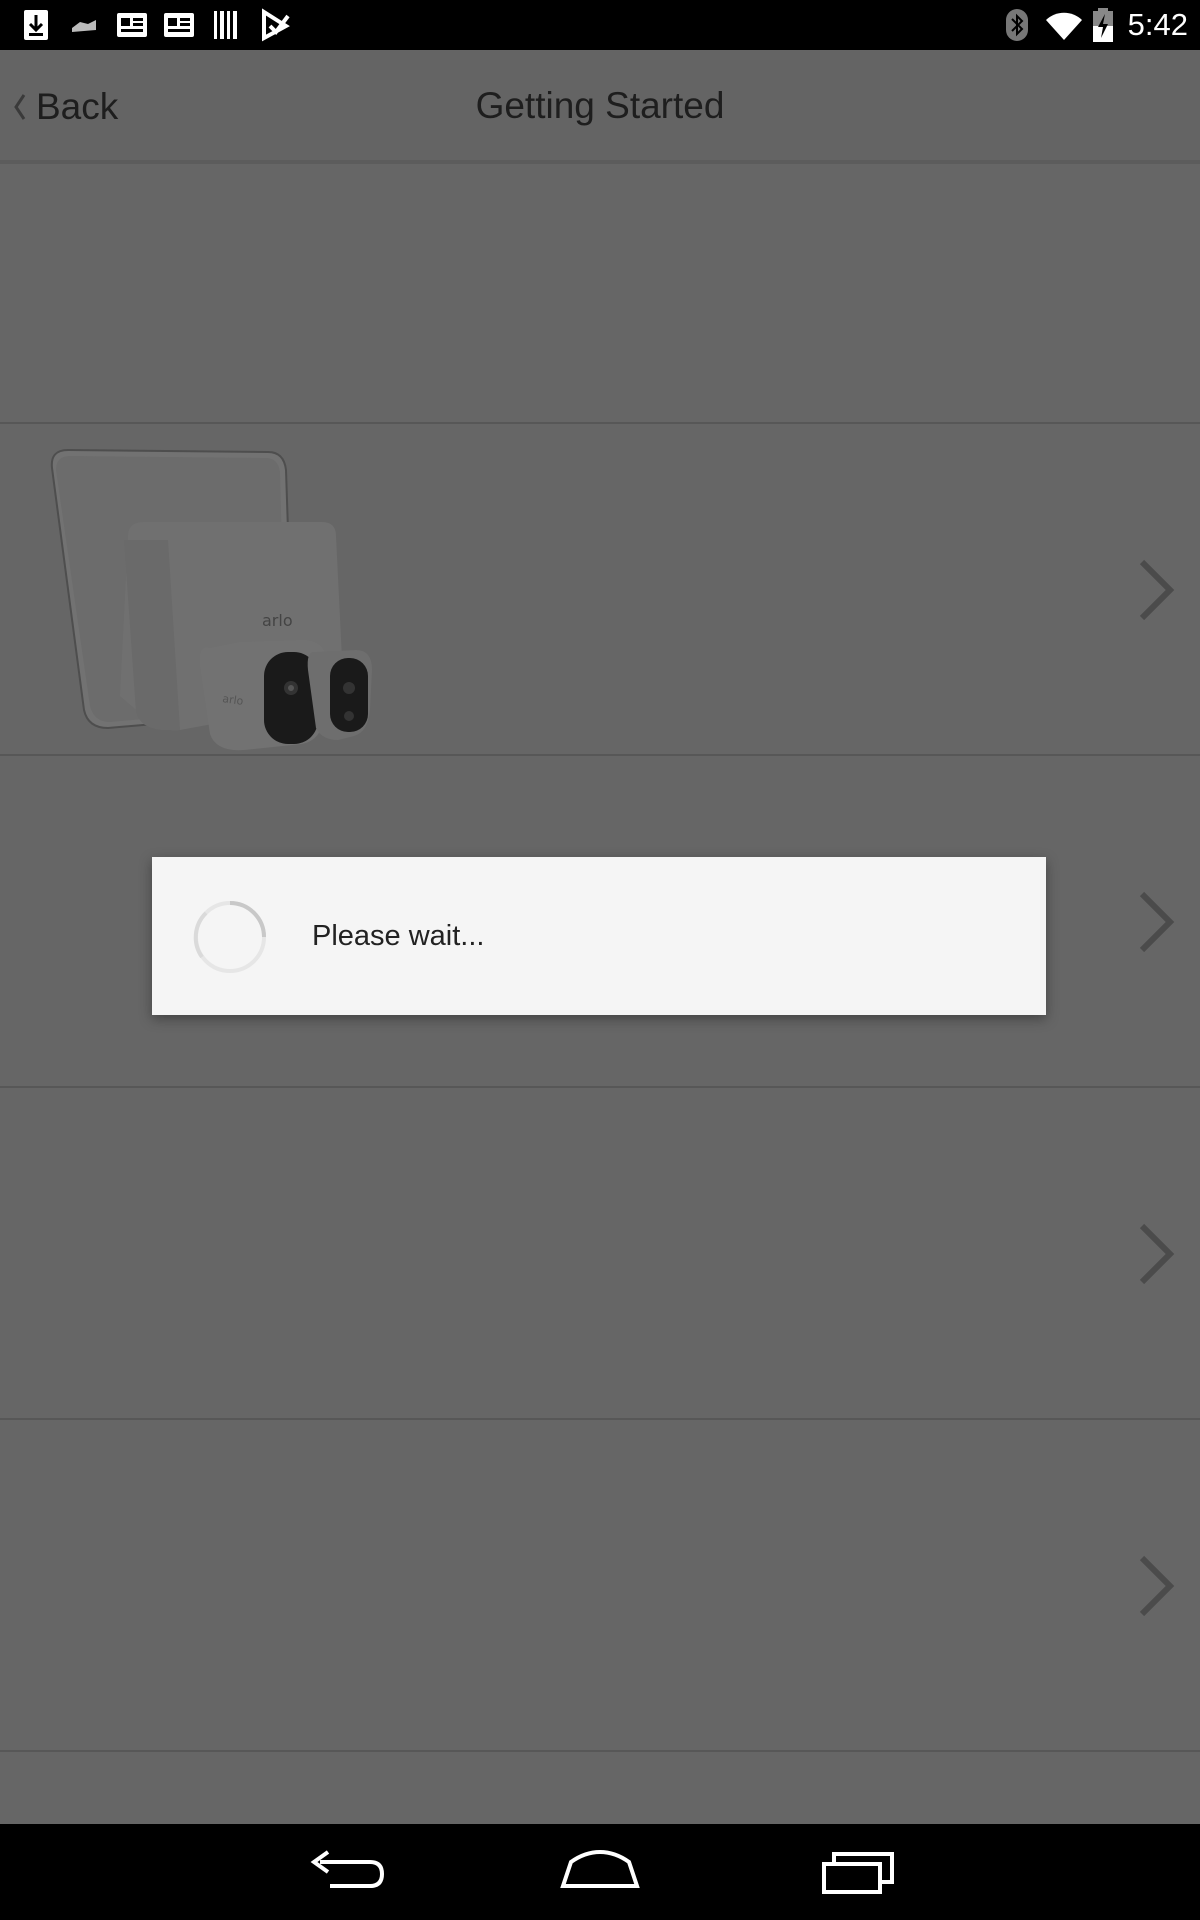  I want to click on page-title: Getting Started, so click(600, 105).